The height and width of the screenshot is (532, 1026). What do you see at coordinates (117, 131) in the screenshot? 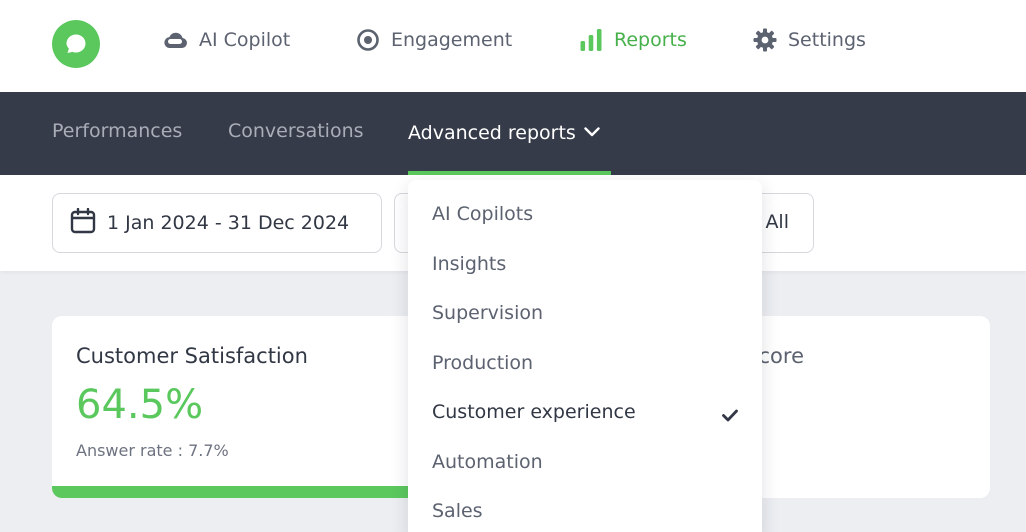
I see `tab-performances: Performances` at bounding box center [117, 131].